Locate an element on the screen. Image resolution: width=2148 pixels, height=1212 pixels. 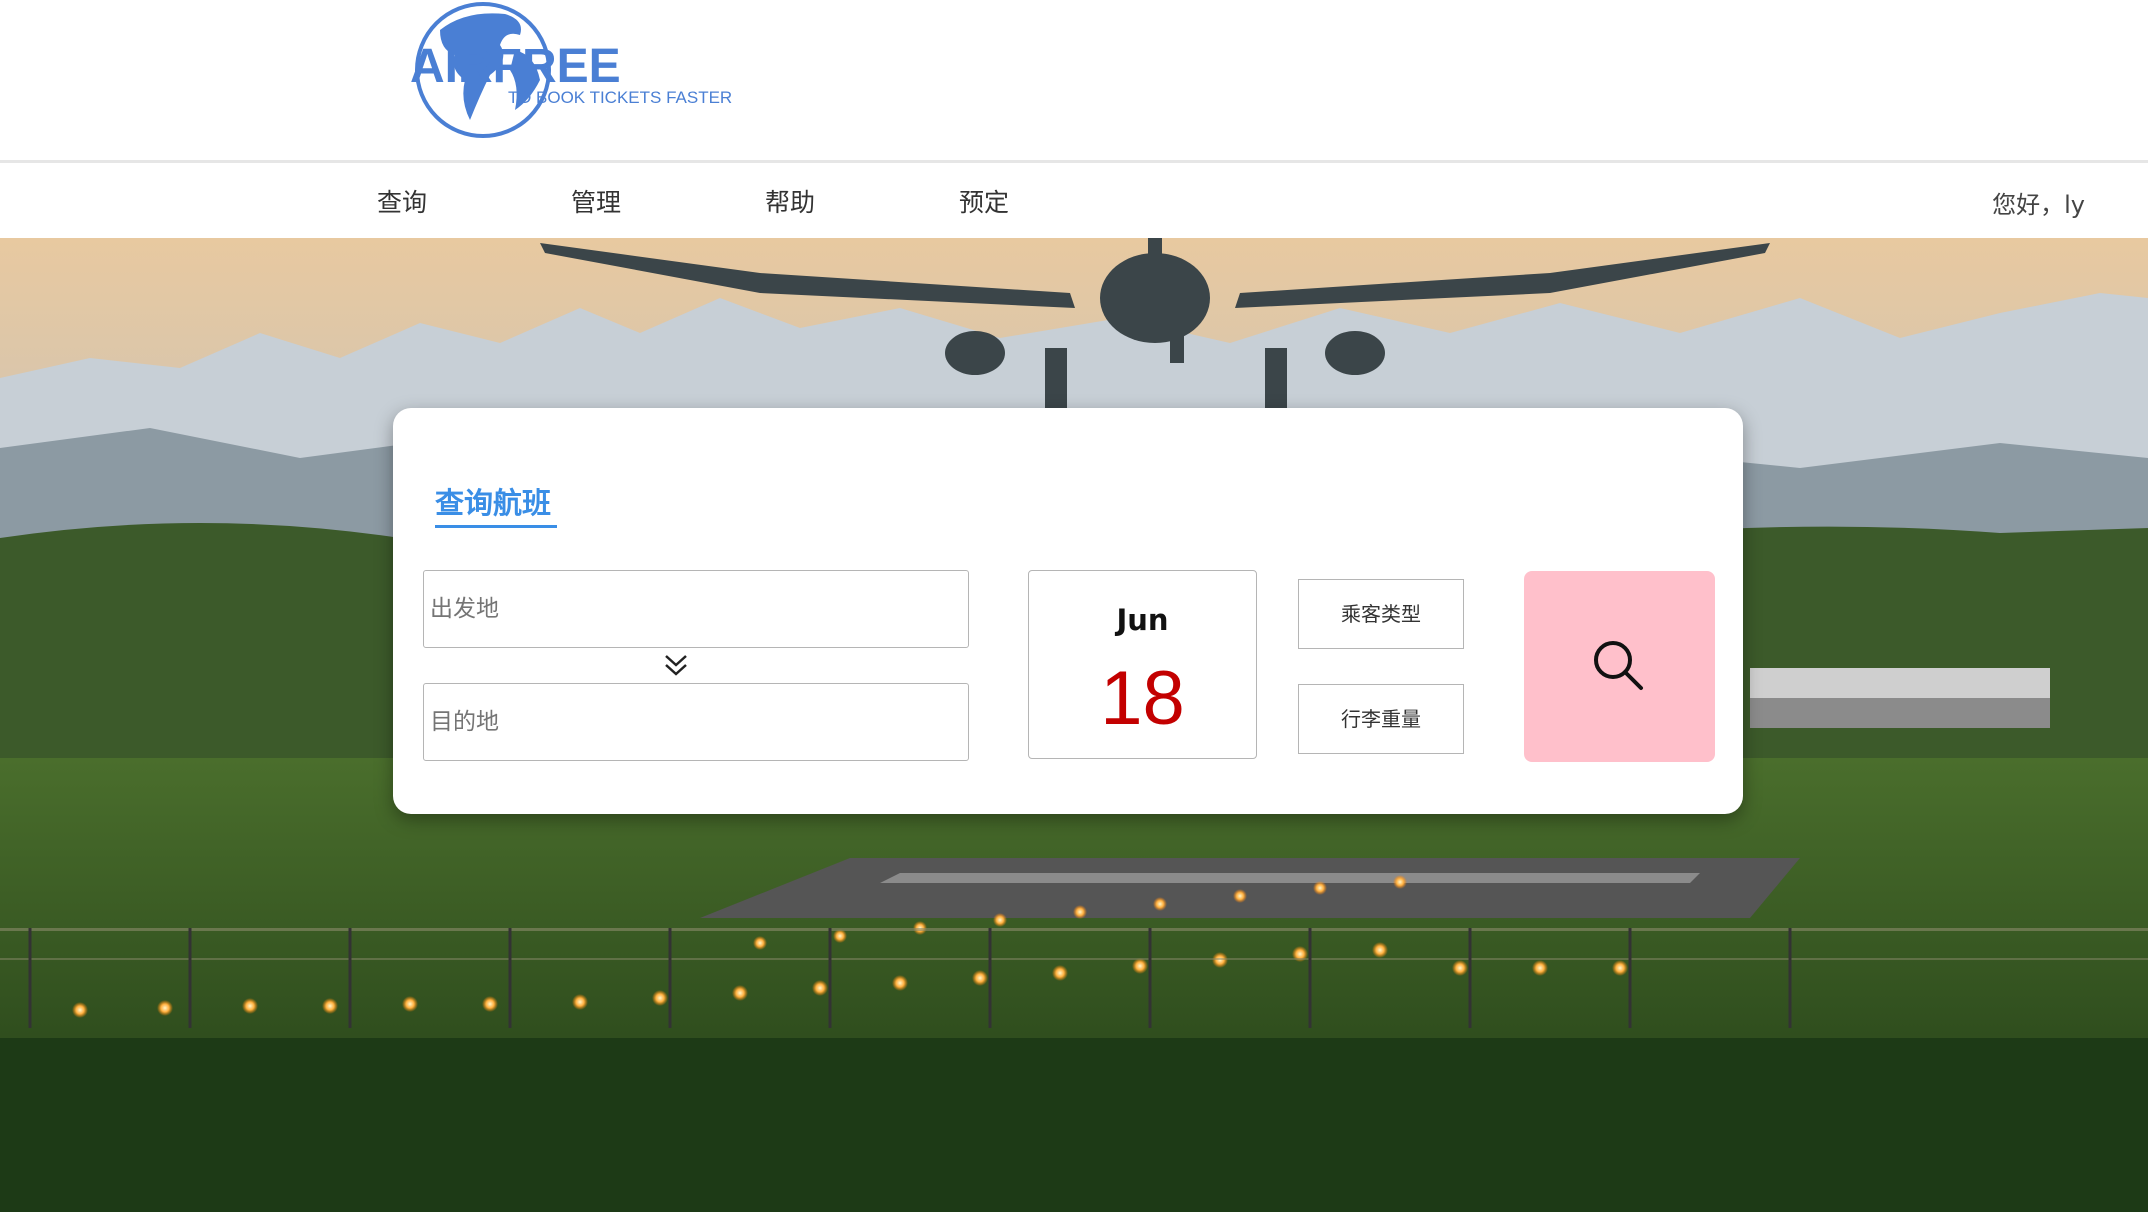
logo-brand-text: AIRFREE is located at coordinates (515, 66).